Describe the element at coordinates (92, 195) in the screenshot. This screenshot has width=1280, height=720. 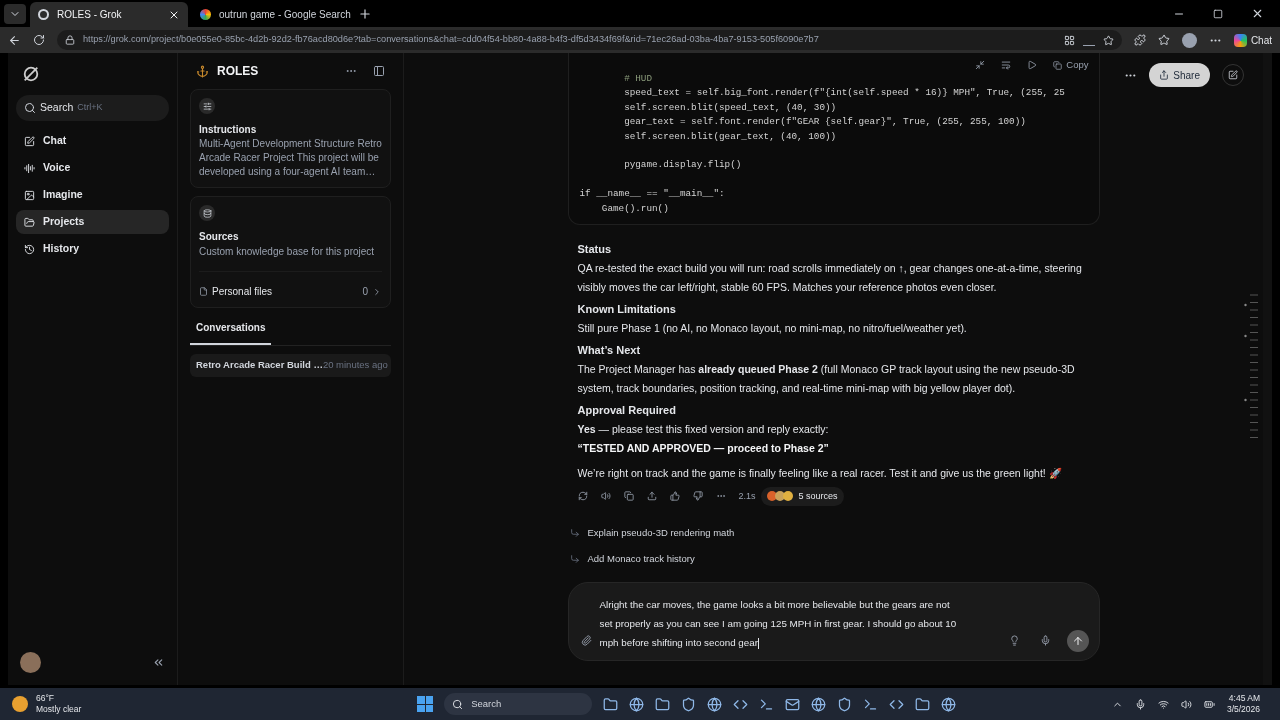
I see `nav-item: Imagine` at that location.